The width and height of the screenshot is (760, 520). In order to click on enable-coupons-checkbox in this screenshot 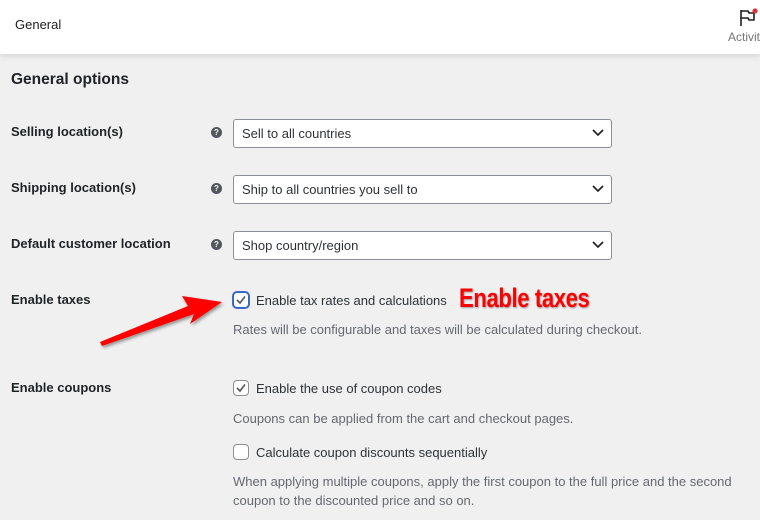, I will do `click(241, 388)`.